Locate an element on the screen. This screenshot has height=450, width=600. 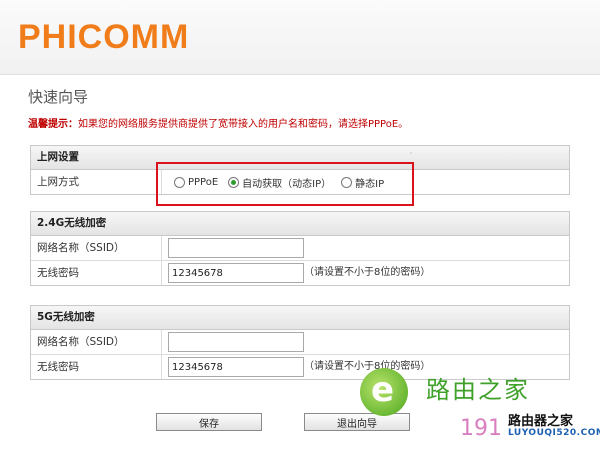
watermark-url: LUYOUQI520.COM is located at coordinates (554, 433).